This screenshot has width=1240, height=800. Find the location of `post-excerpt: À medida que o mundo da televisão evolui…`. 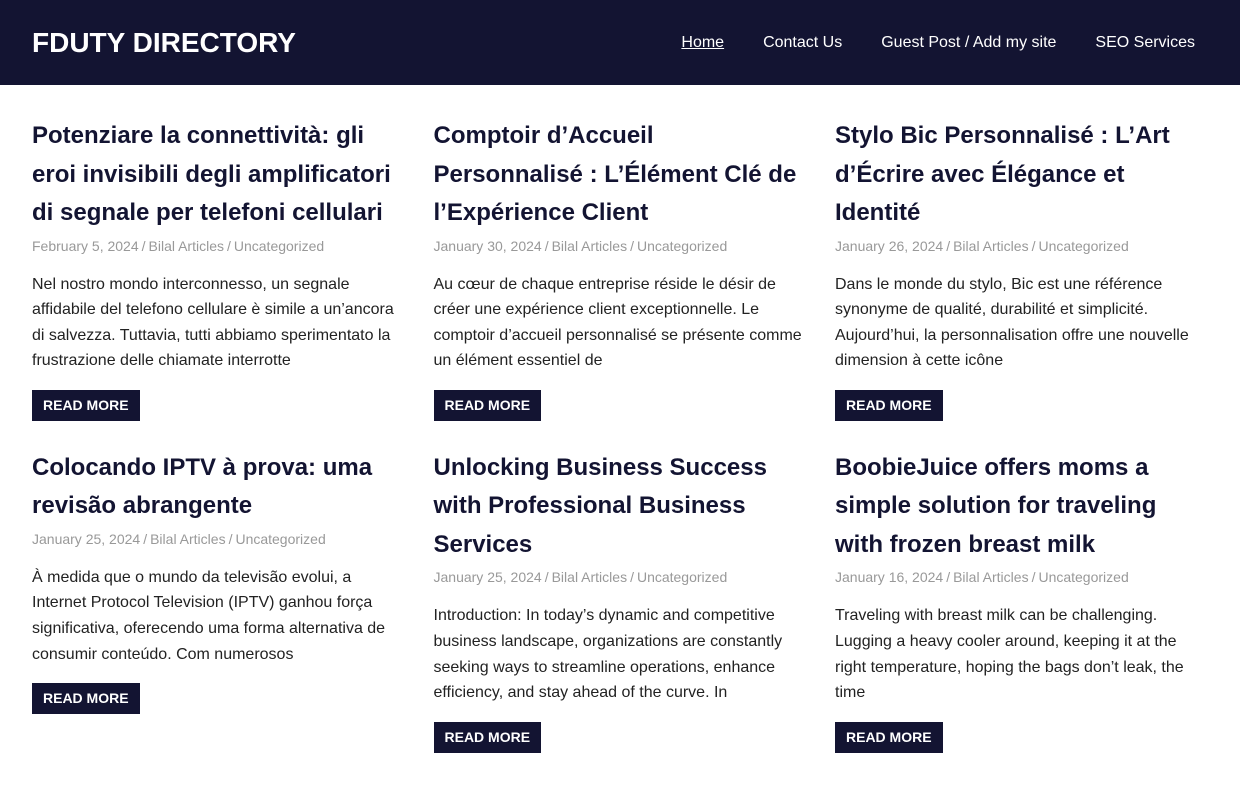

post-excerpt: À medida que o mundo da televisão evolui… is located at coordinates (209, 615).